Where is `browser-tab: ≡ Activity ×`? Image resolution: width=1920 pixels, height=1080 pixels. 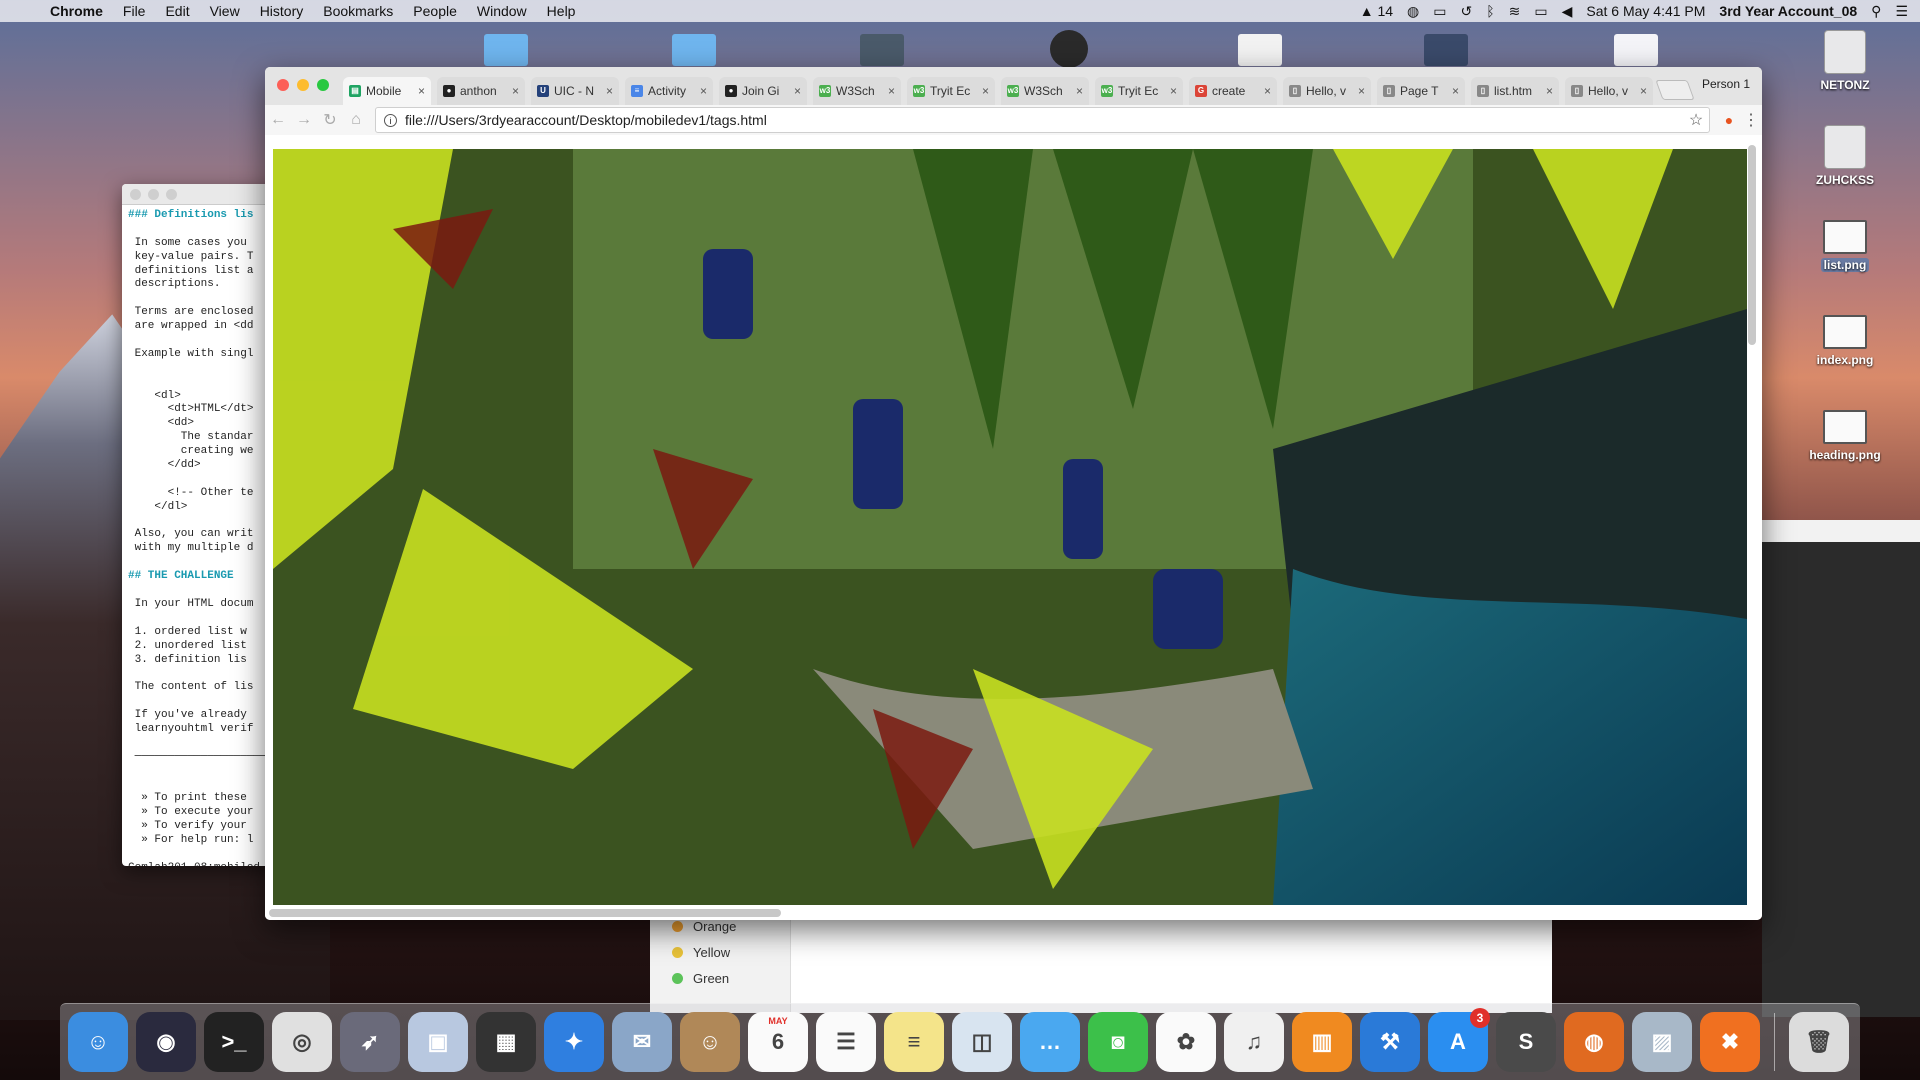
browser-tab: ≡ Activity × is located at coordinates (669, 91).